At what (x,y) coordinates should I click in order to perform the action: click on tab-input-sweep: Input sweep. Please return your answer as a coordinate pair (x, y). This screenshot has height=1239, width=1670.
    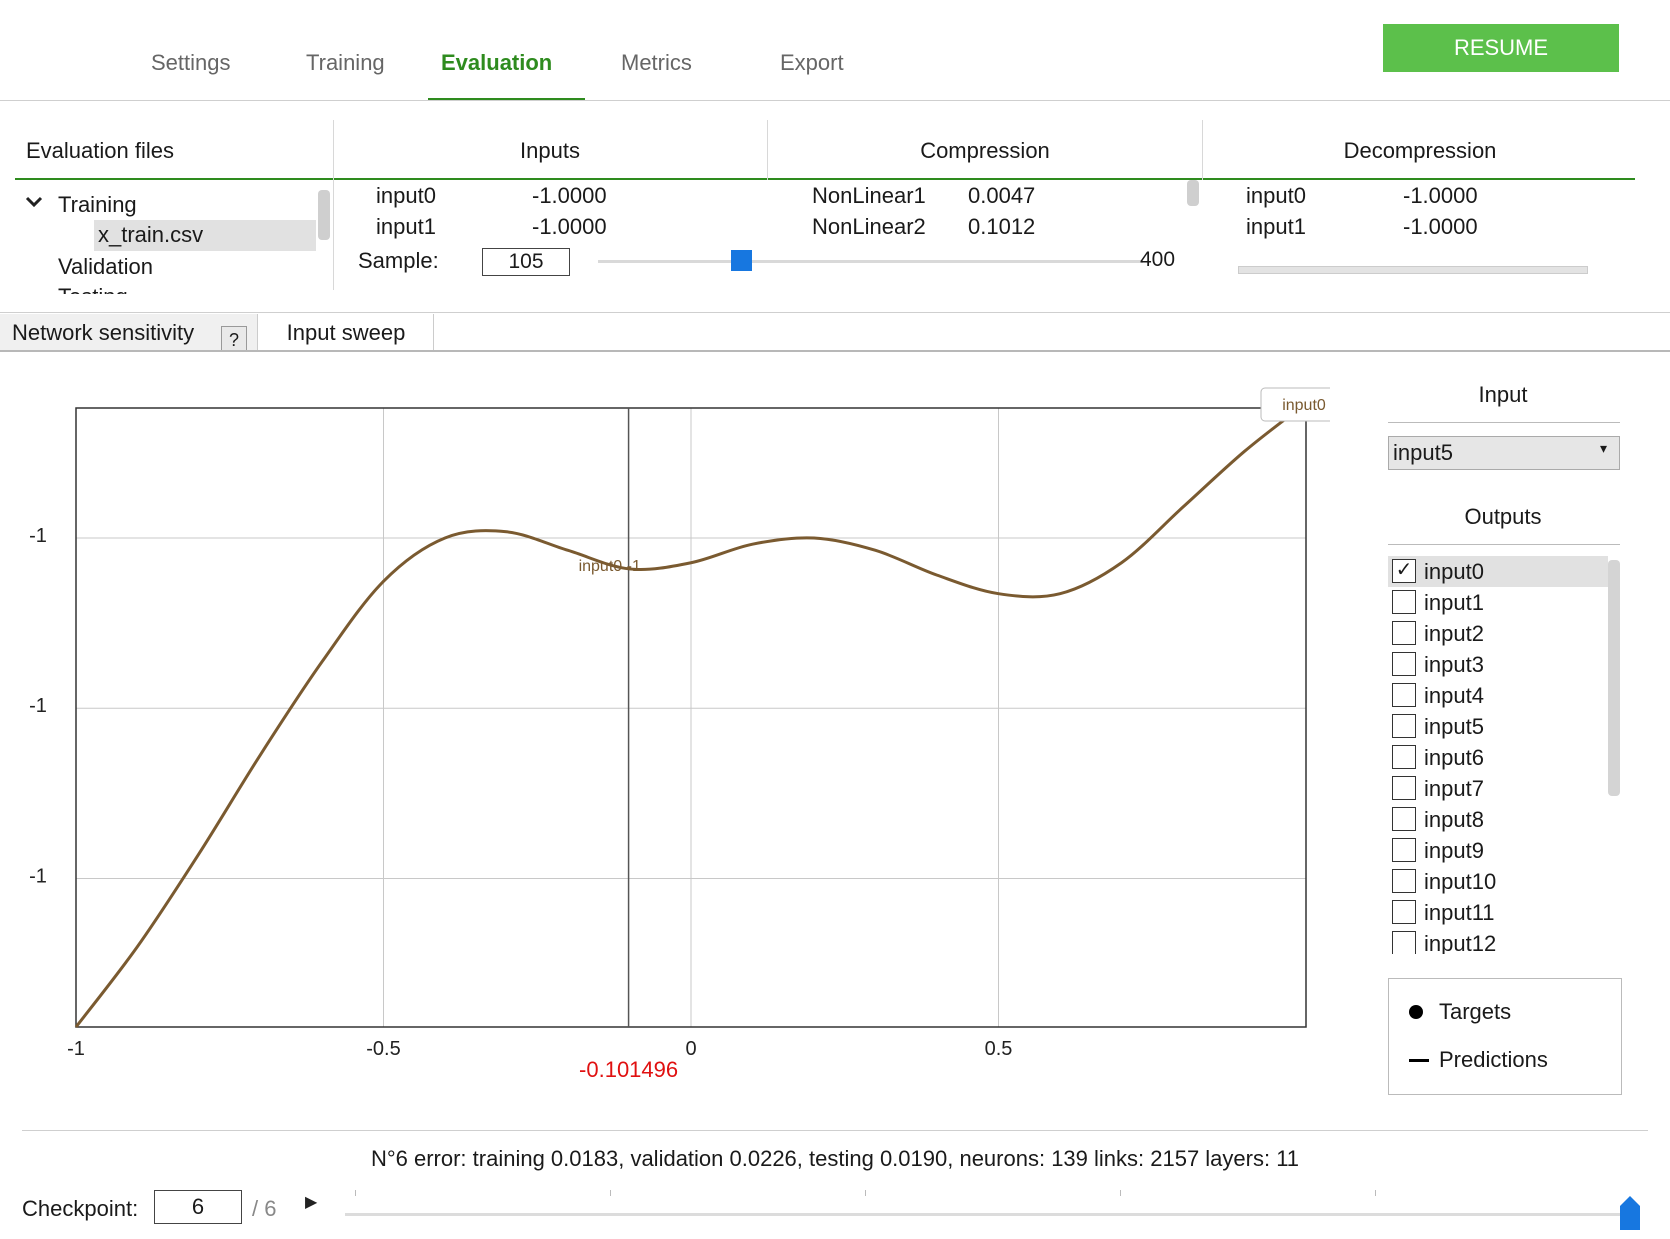
    Looking at the image, I should click on (346, 333).